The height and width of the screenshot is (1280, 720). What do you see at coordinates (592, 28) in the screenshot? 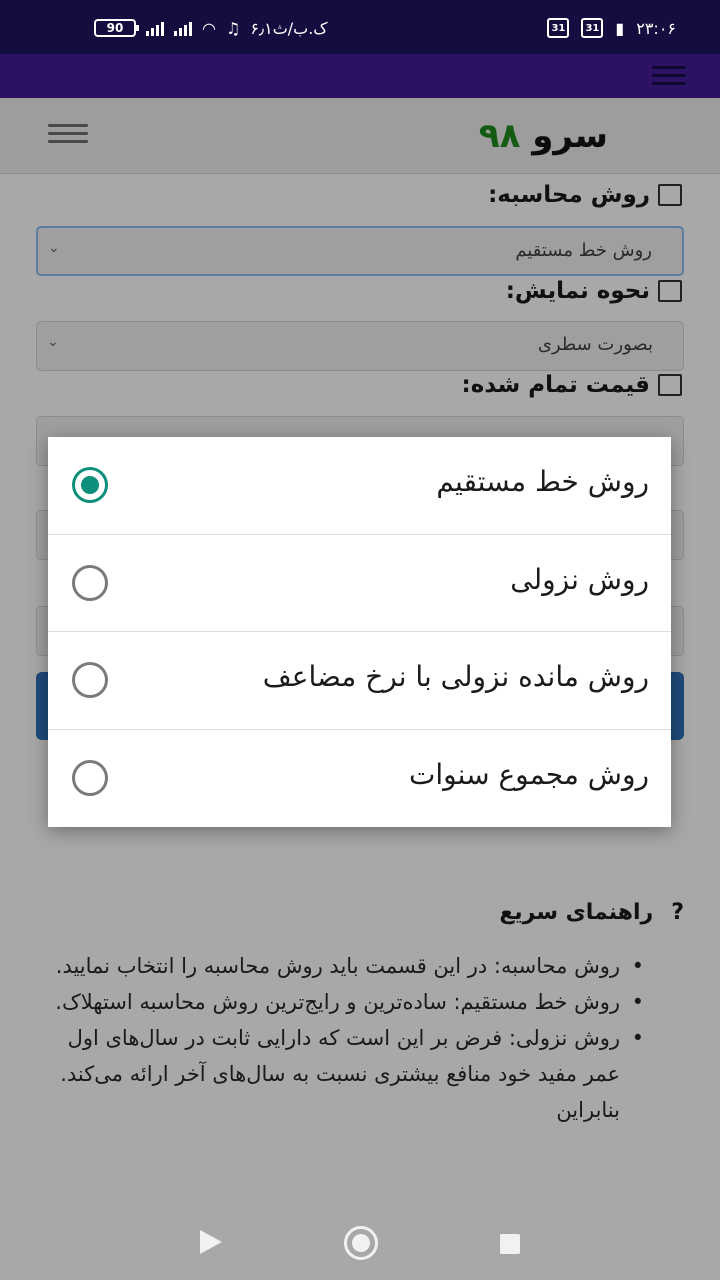
I see `calendar-icon-2: 31` at bounding box center [592, 28].